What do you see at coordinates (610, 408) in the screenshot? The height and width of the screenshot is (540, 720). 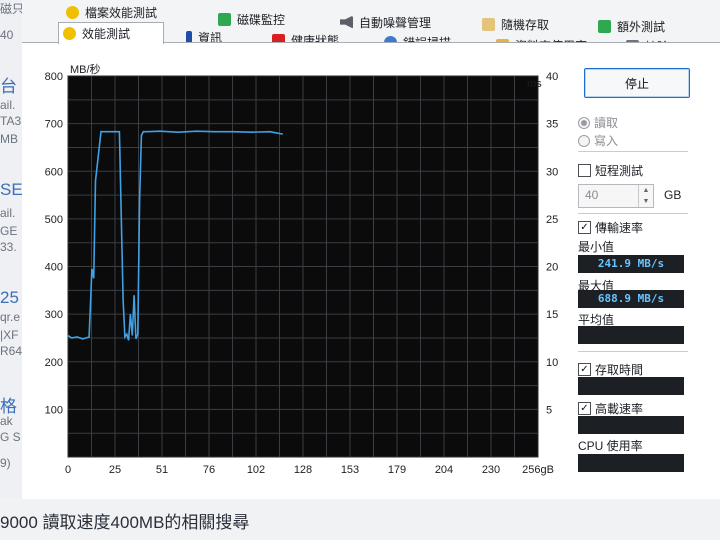 I see `burst-rate-checkbox-row: ✓ 高載速率` at bounding box center [610, 408].